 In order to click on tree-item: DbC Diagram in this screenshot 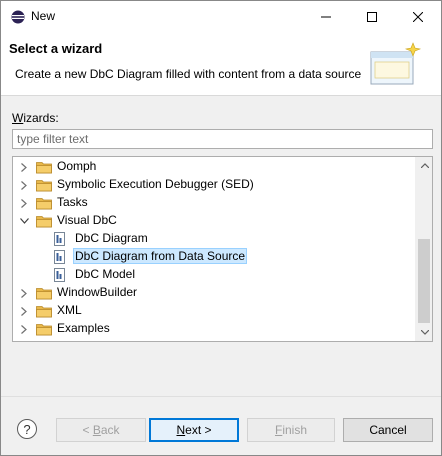, I will do `click(215, 239)`.